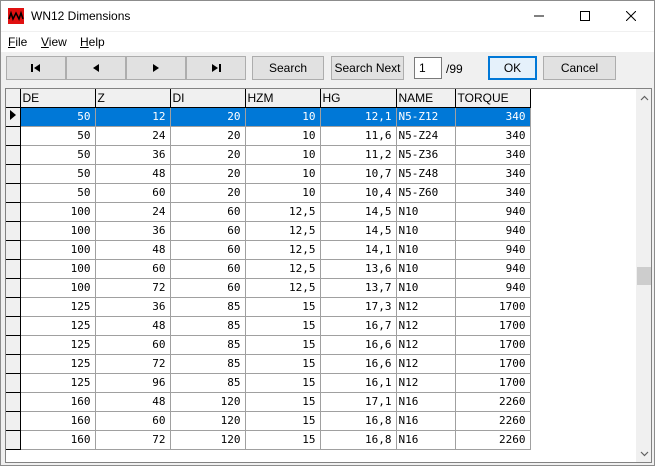  I want to click on table-row: 50 12 20 10 12,1 N5-Z12 340, so click(268, 117).